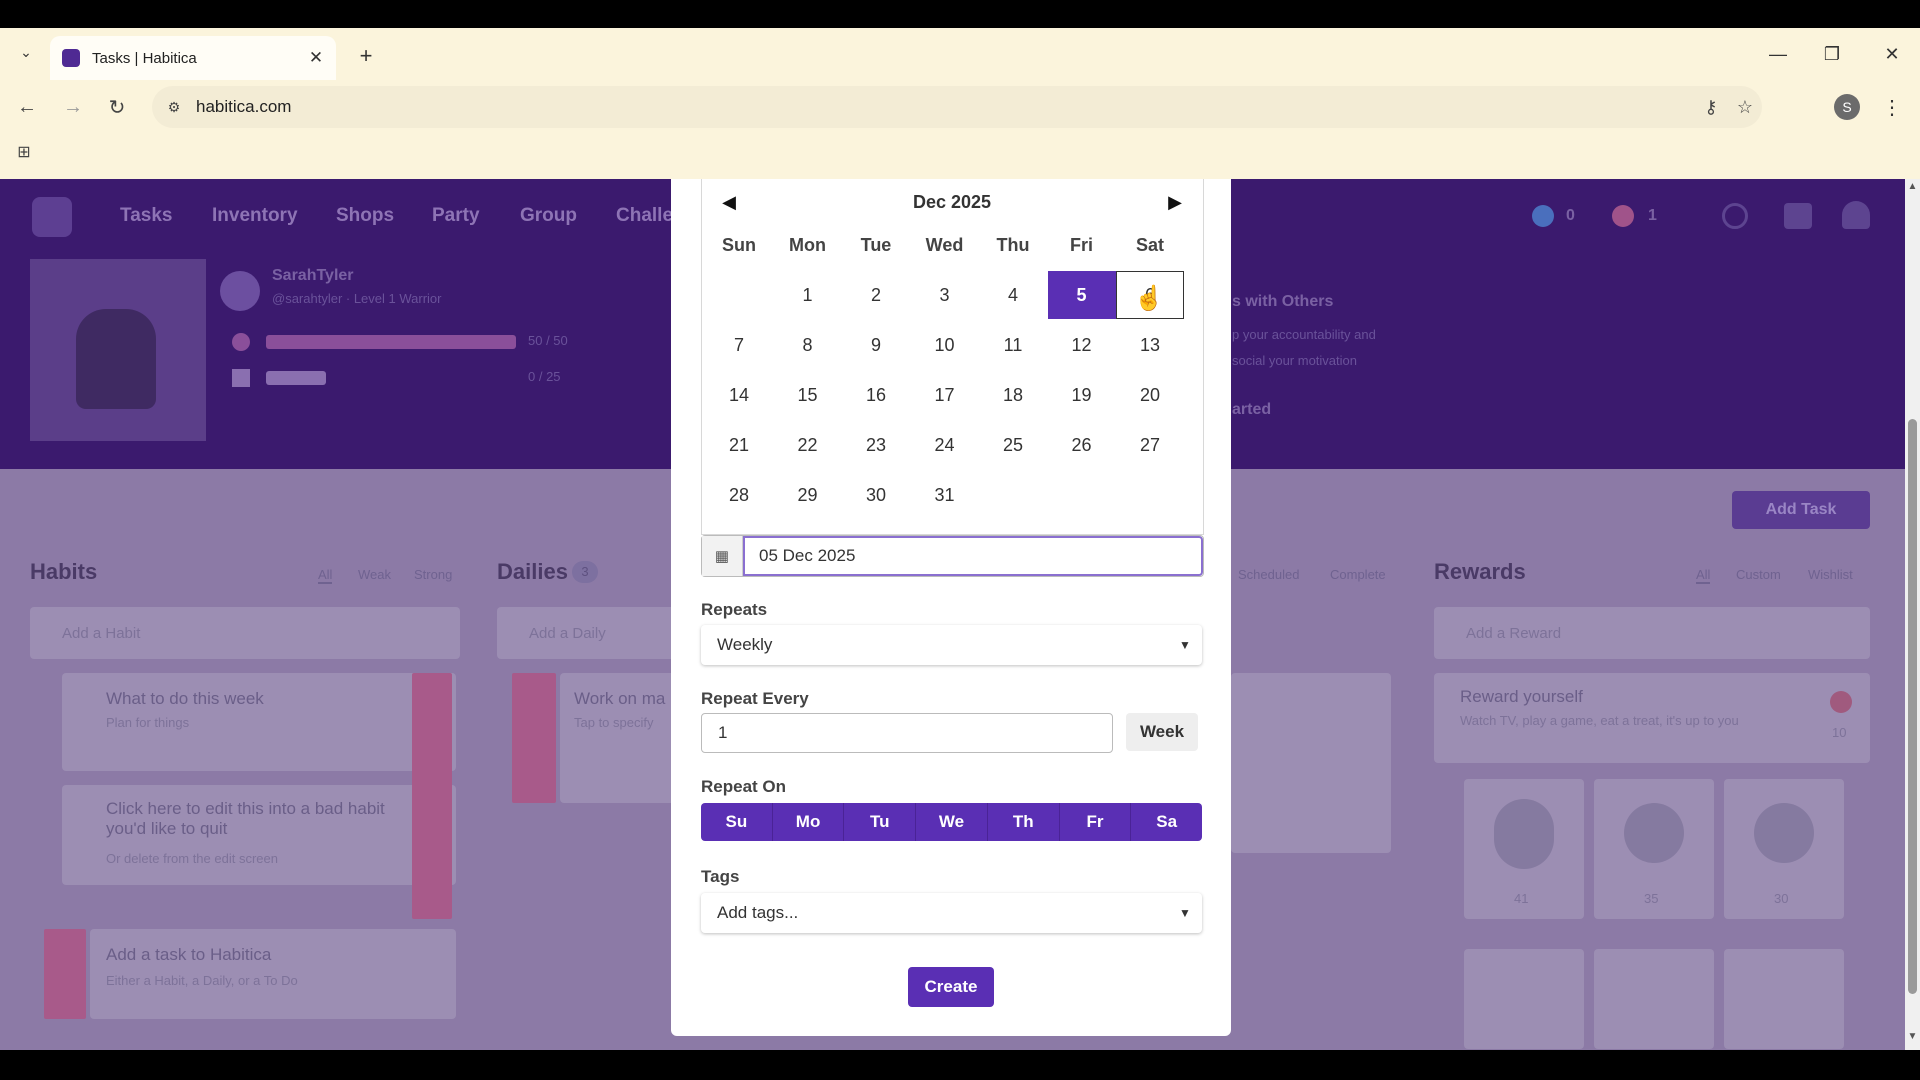  What do you see at coordinates (456, 216) in the screenshot?
I see `nav-party: Party` at bounding box center [456, 216].